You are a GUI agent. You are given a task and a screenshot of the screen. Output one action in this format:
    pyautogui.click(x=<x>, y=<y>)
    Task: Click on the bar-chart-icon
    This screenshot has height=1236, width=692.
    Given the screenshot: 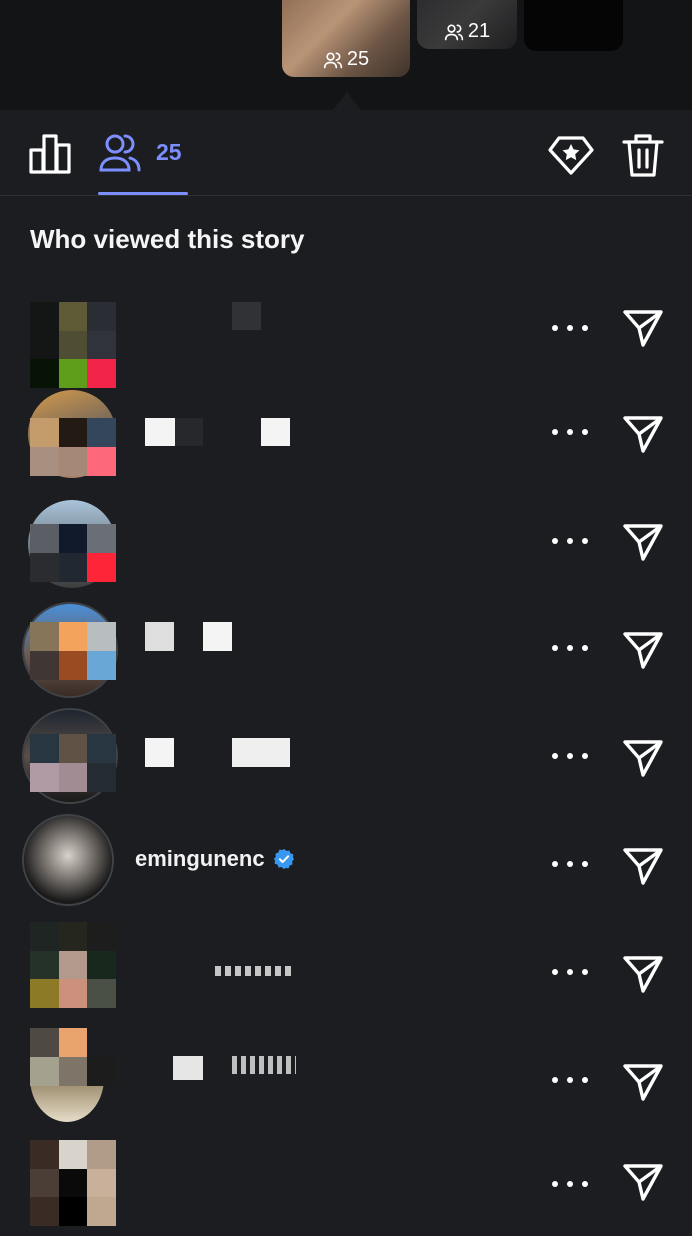 What is the action you would take?
    pyautogui.click(x=50, y=154)
    